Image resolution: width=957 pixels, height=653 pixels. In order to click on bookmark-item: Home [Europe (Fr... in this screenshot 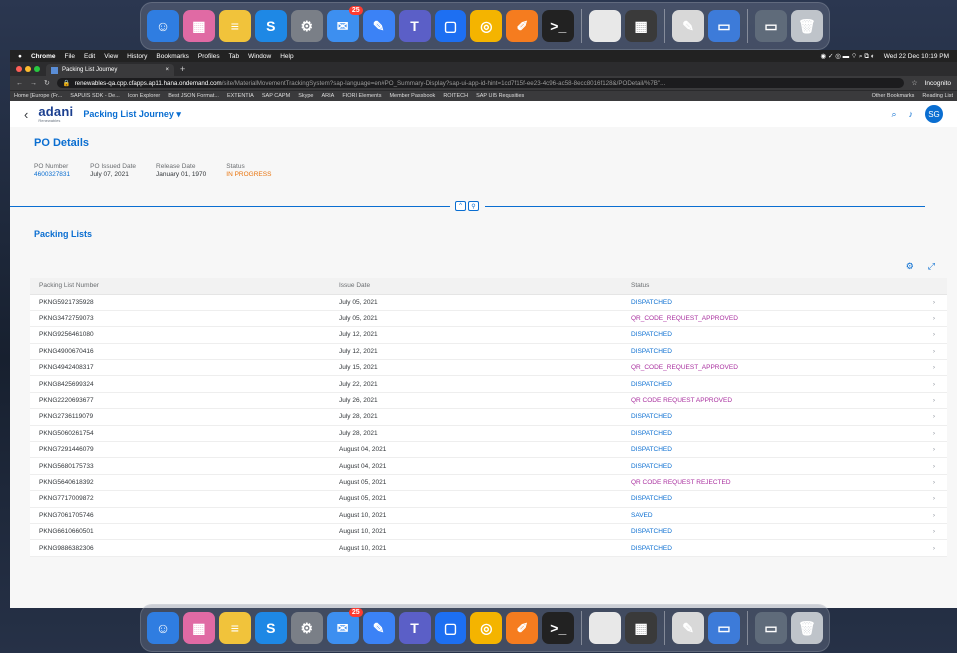, I will do `click(38, 96)`.